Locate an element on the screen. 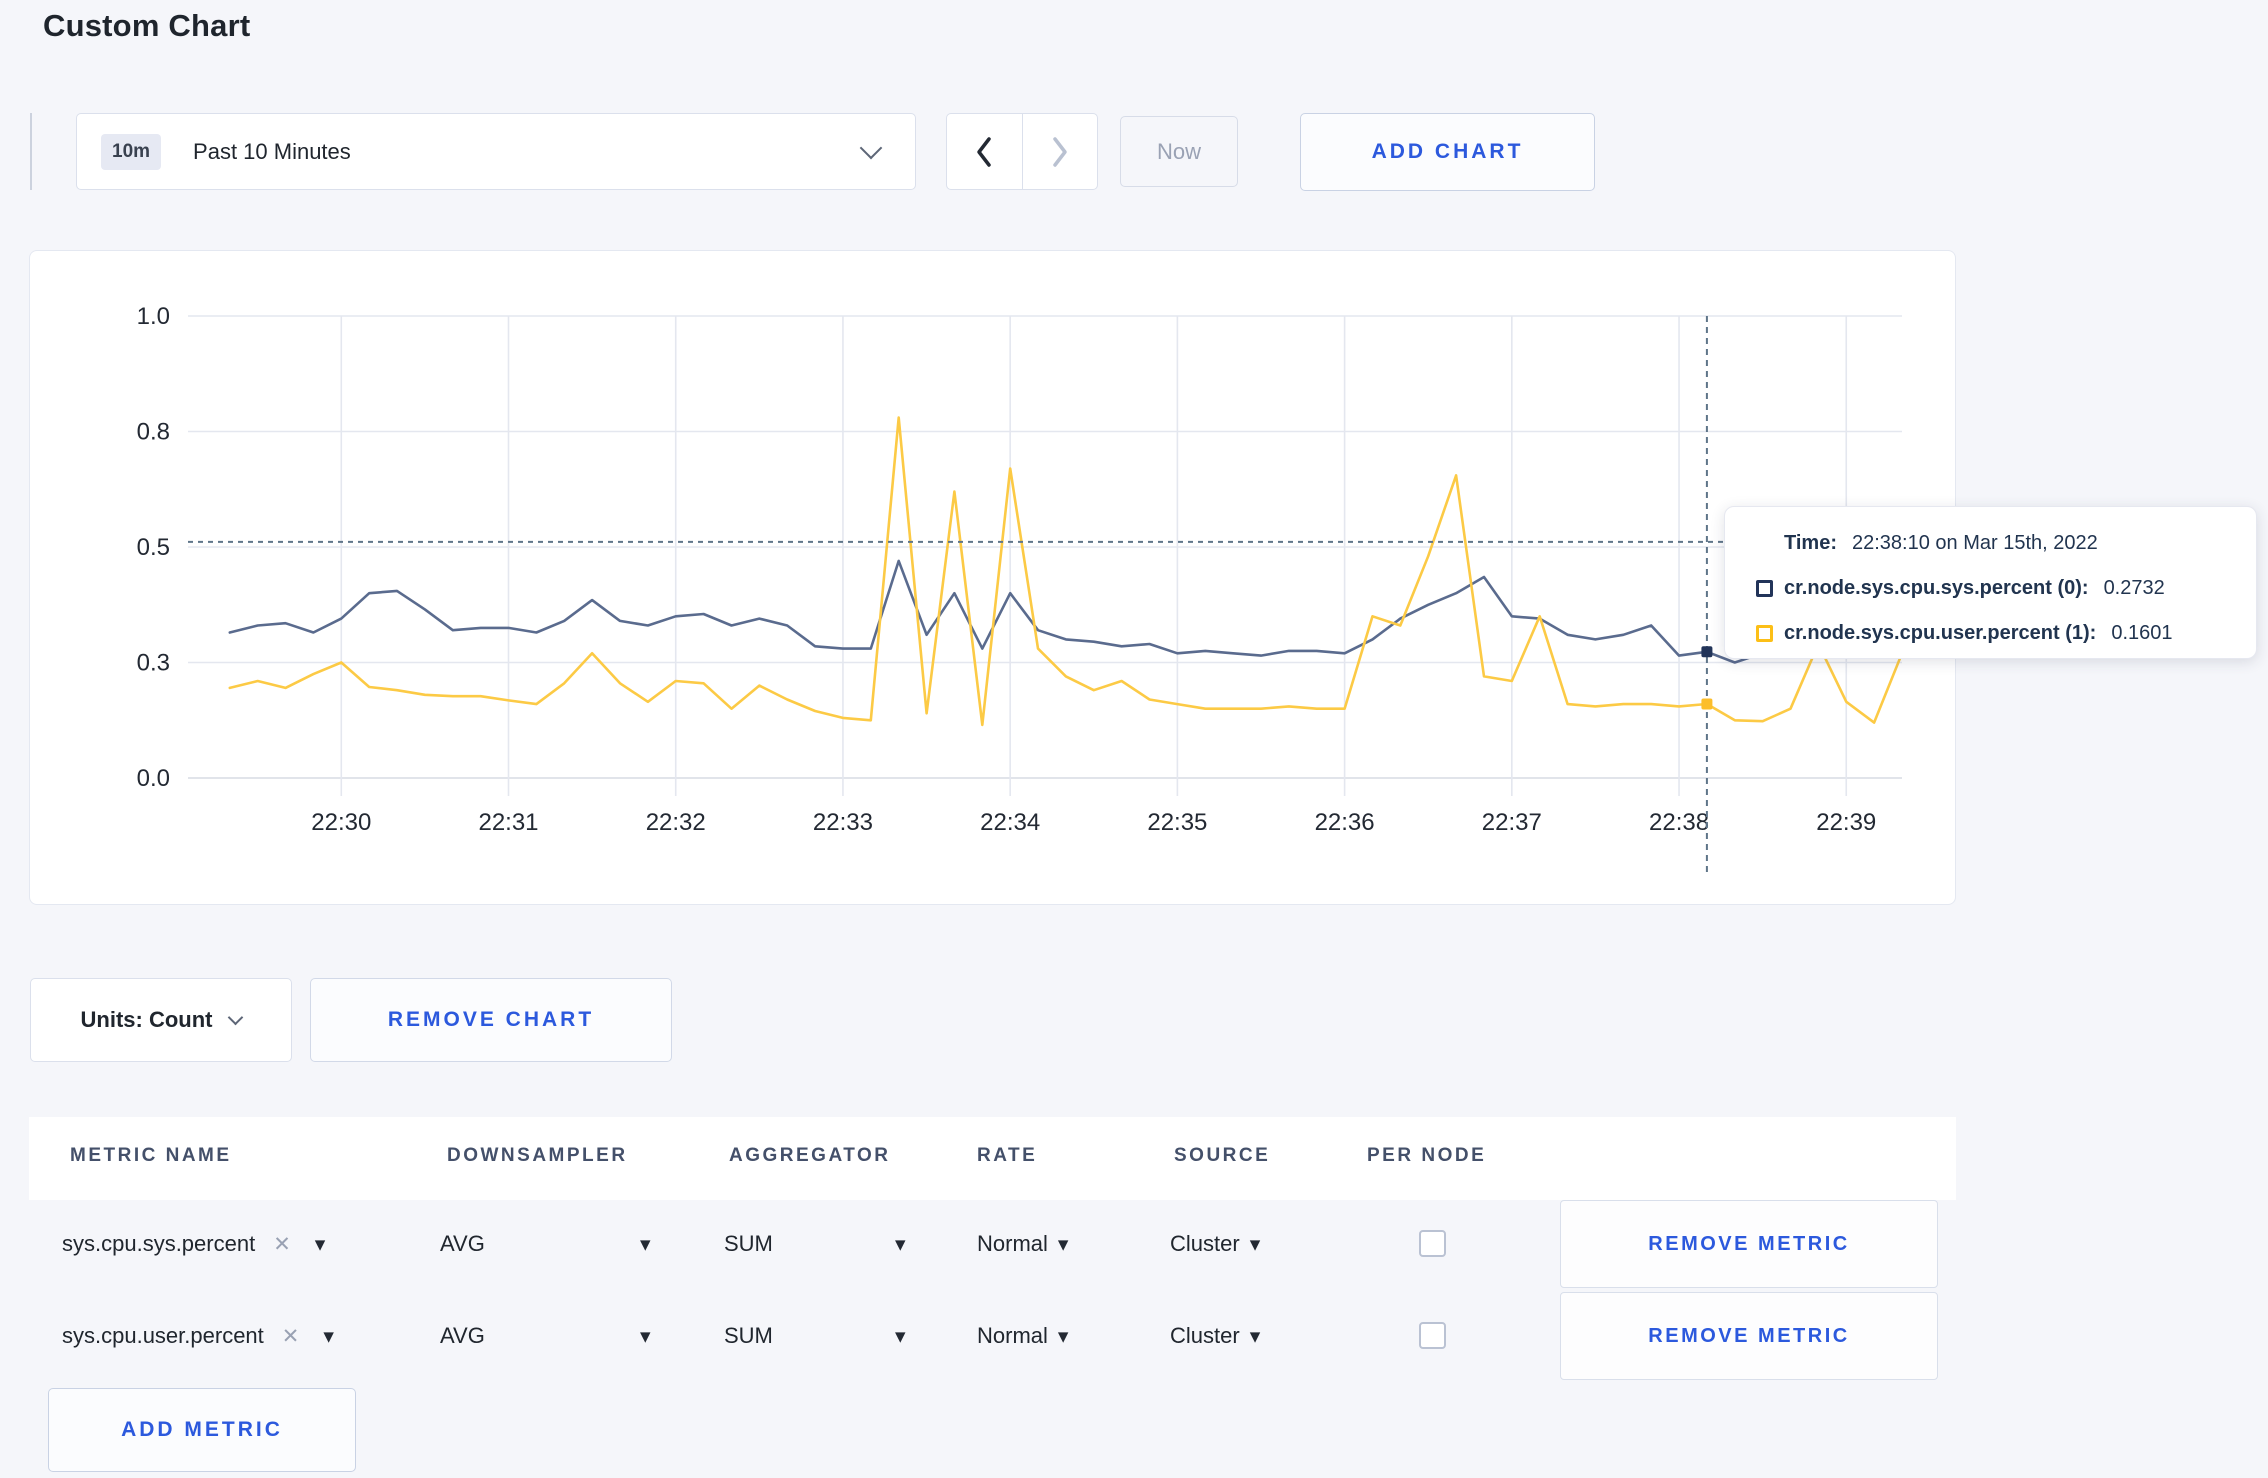 This screenshot has width=2268, height=1478. metric-name-select: sys.cpu.user.percent ✕ ▾ is located at coordinates (198, 1336).